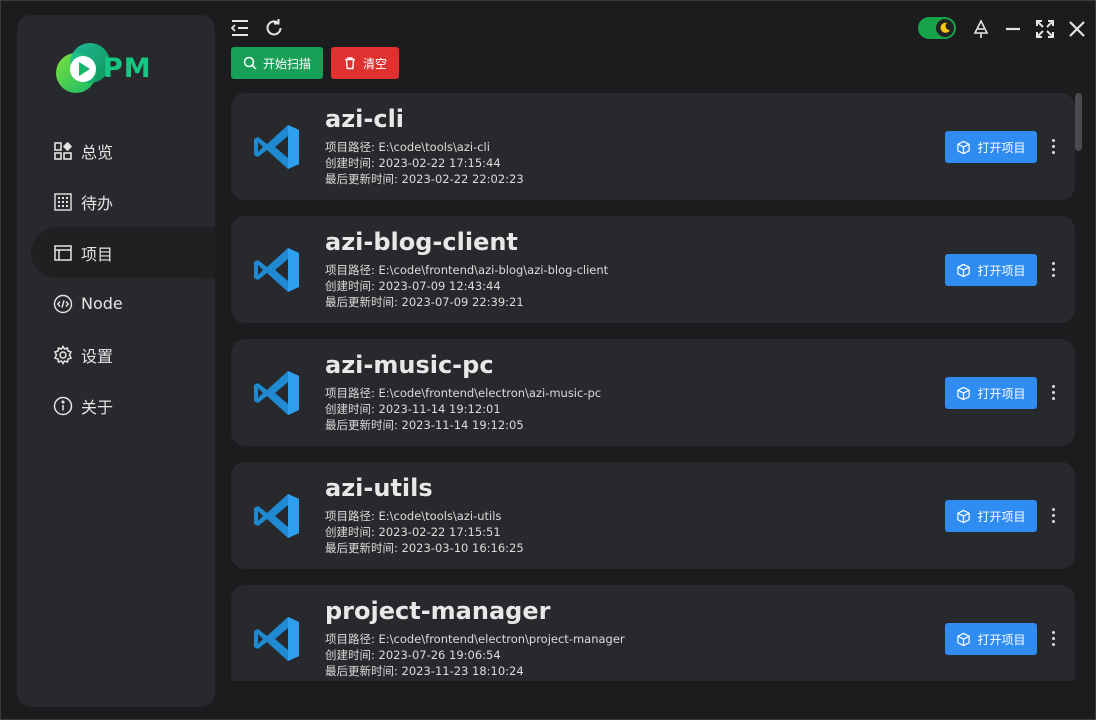  Describe the element at coordinates (97, 407) in the screenshot. I see `sidebar-item-label: 关于` at that location.